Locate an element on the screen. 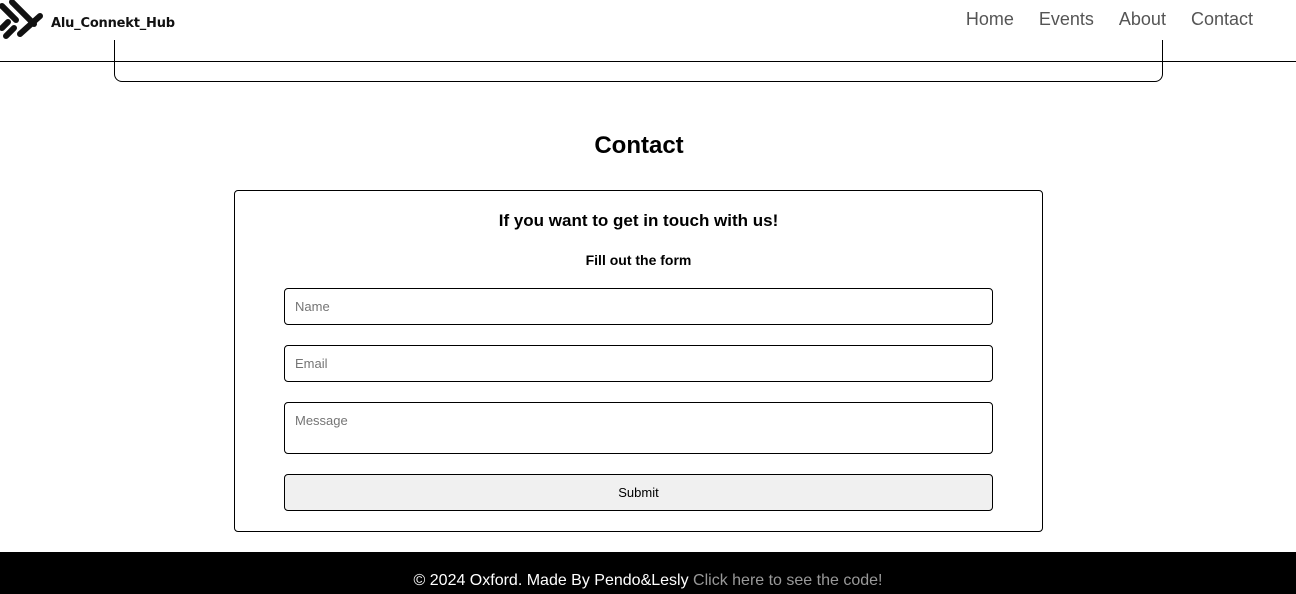 This screenshot has height=594, width=1296. previous-section-card is located at coordinates (638, 61).